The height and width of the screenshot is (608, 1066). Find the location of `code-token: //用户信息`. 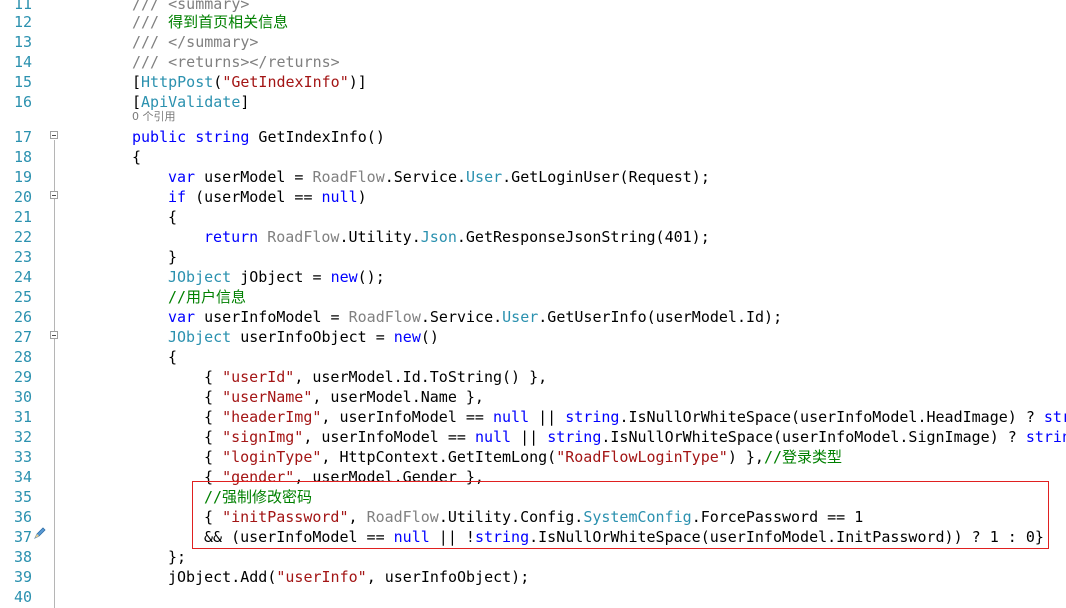

code-token: //用户信息 is located at coordinates (207, 297).